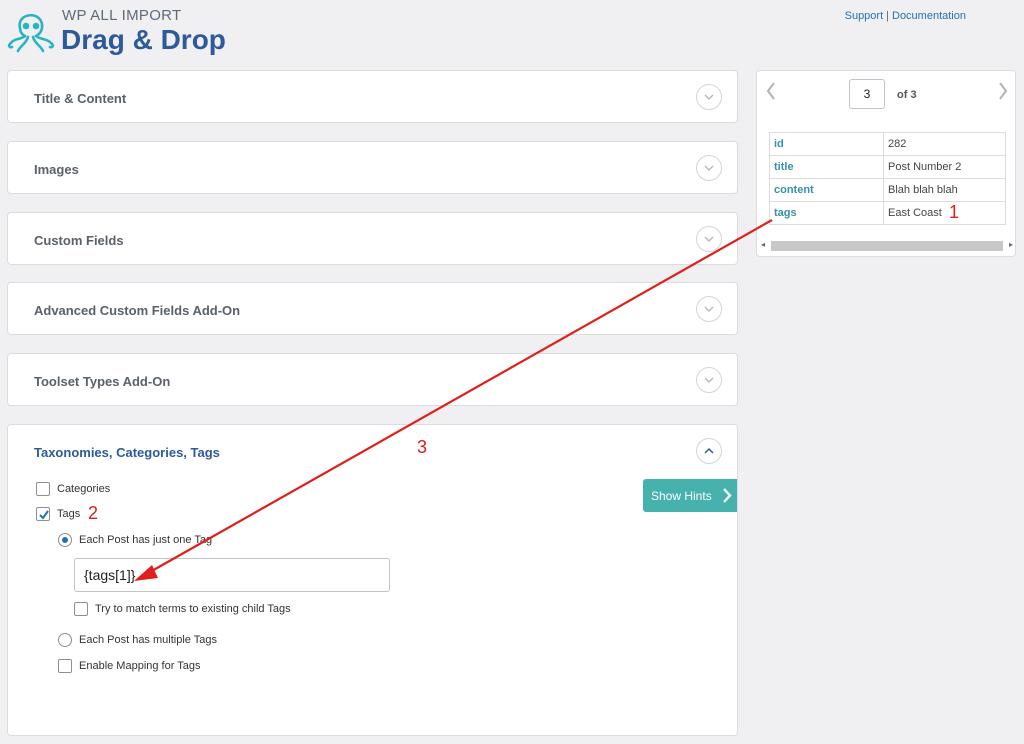 The image size is (1024, 744). What do you see at coordinates (867, 94) in the screenshot?
I see `record-number-input` at bounding box center [867, 94].